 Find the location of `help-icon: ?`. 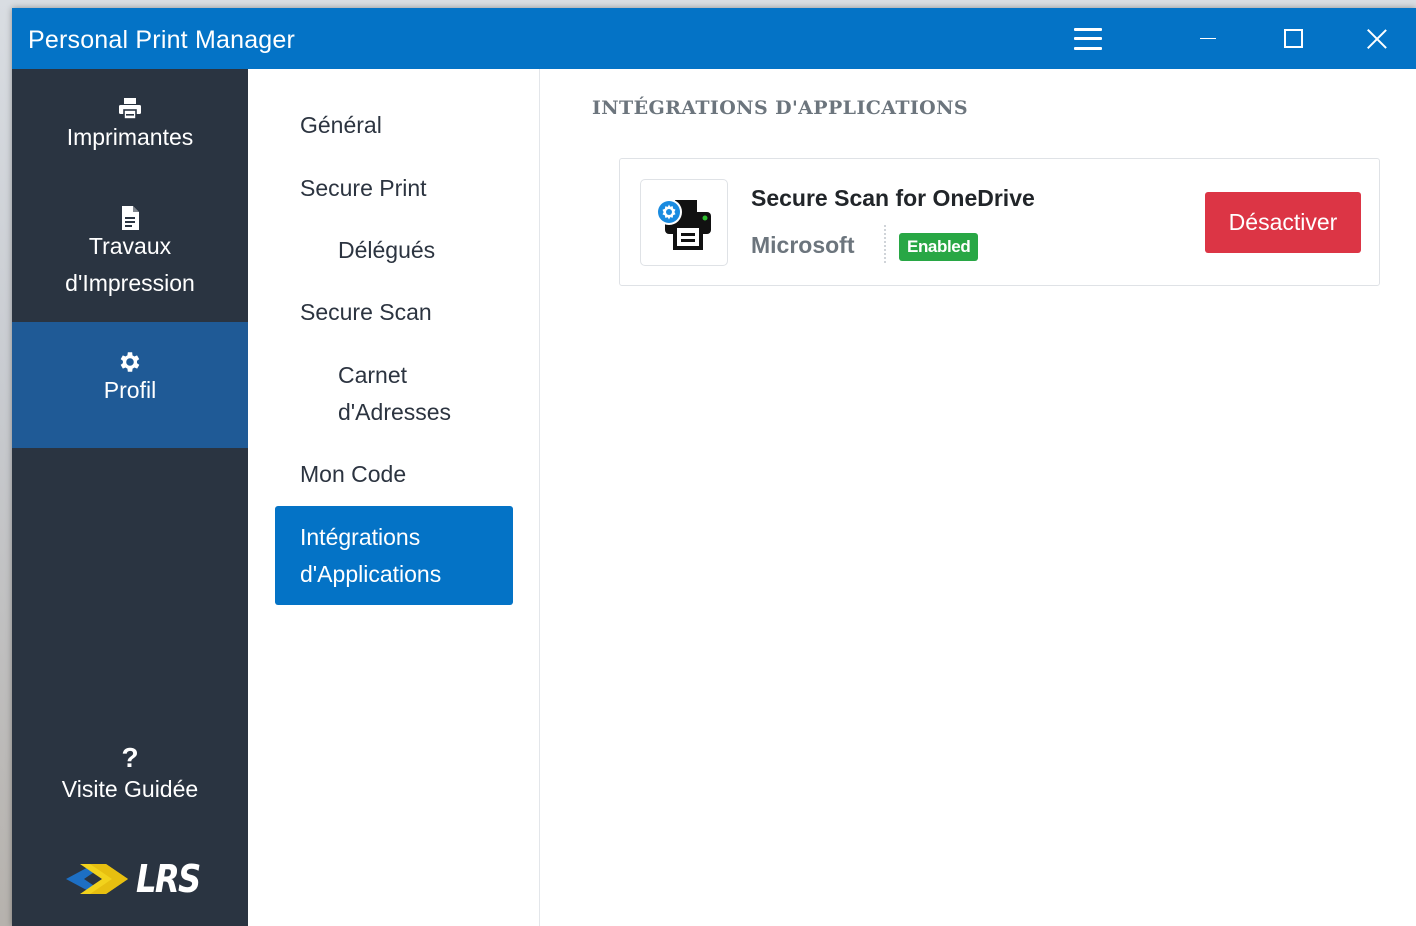

help-icon: ? is located at coordinates (130, 757).